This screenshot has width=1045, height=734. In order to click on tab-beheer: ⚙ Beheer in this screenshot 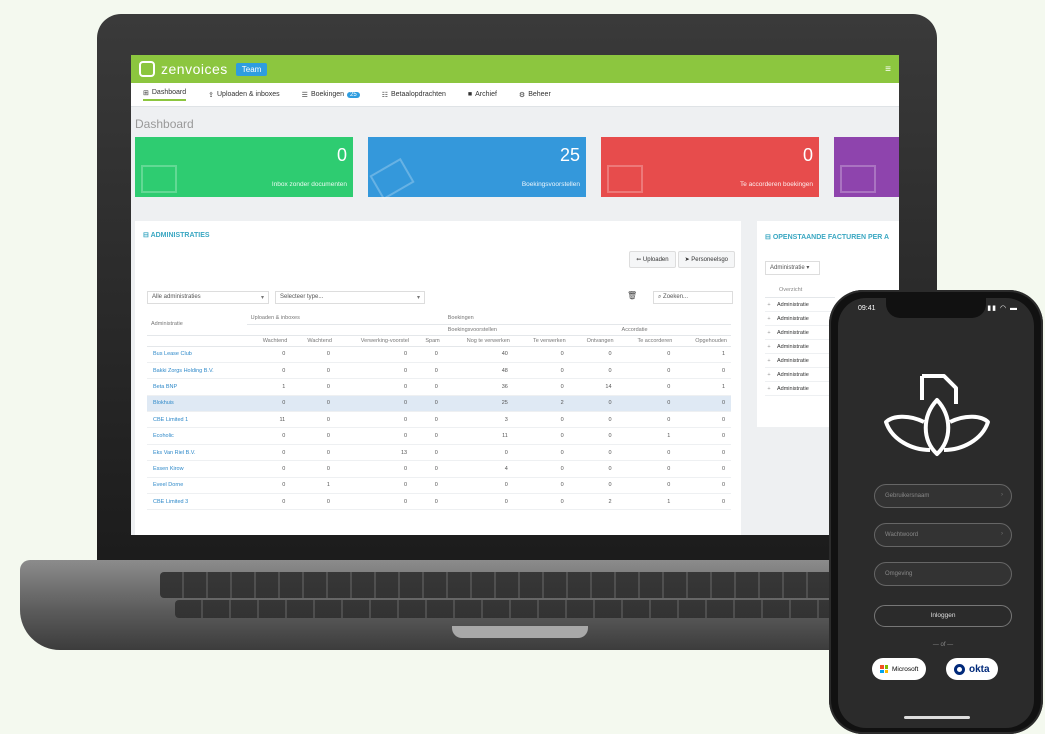, I will do `click(535, 95)`.